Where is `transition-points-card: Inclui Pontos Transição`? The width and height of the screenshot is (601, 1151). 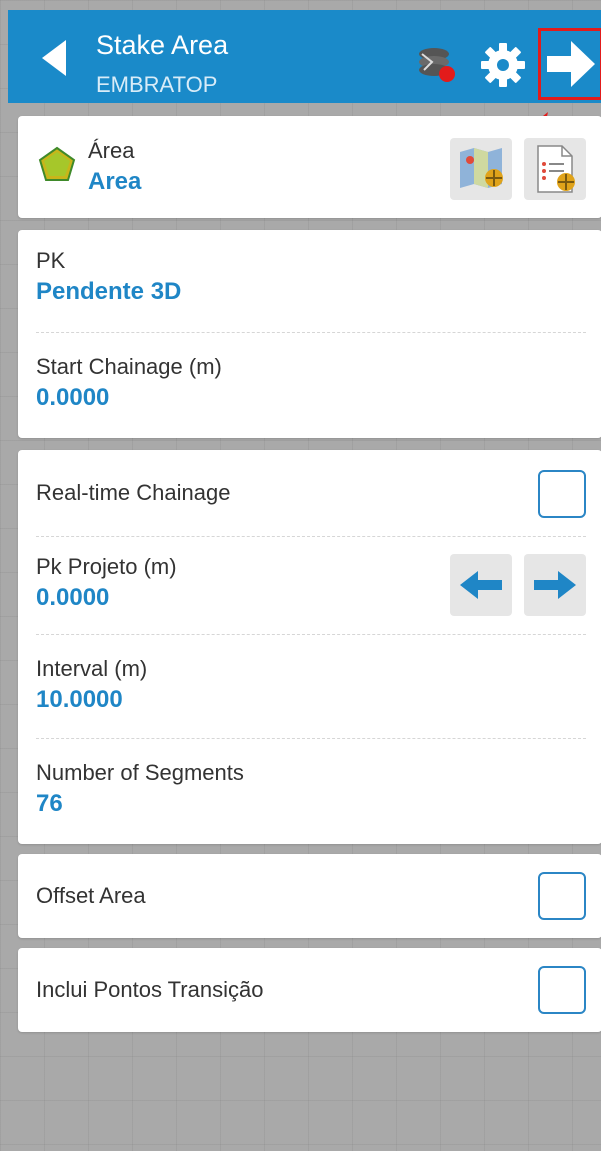
transition-points-card: Inclui Pontos Transição is located at coordinates (309, 990).